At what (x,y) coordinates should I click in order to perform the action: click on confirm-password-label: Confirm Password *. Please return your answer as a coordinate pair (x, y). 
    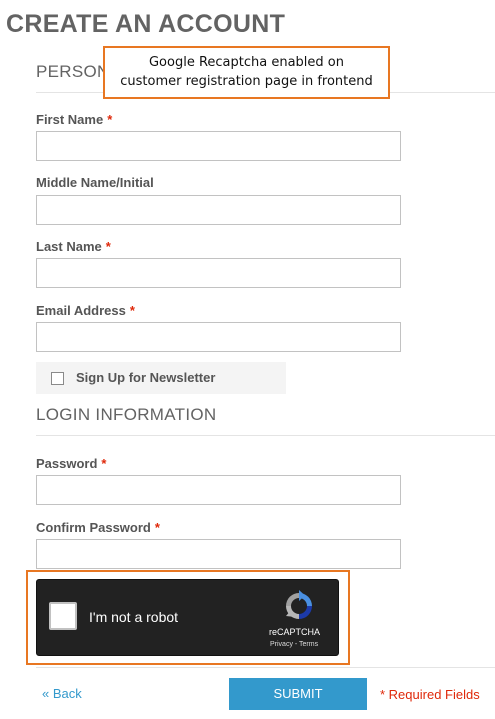
    Looking at the image, I should click on (98, 527).